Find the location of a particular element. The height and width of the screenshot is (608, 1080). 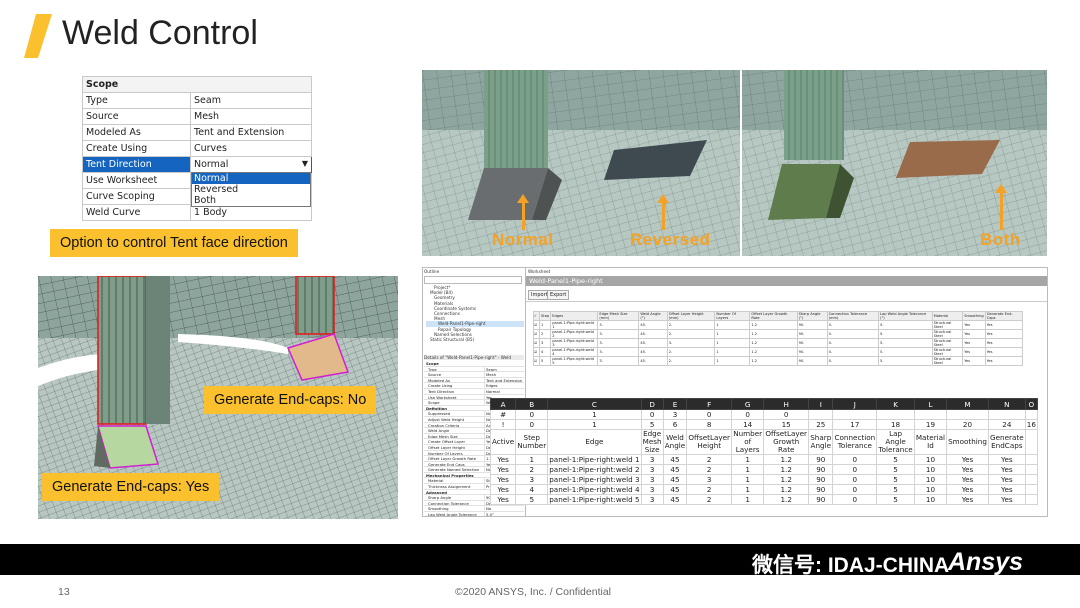

zoom-cell: panel-1:Pipe-right:weld 4 is located at coordinates (594, 489).